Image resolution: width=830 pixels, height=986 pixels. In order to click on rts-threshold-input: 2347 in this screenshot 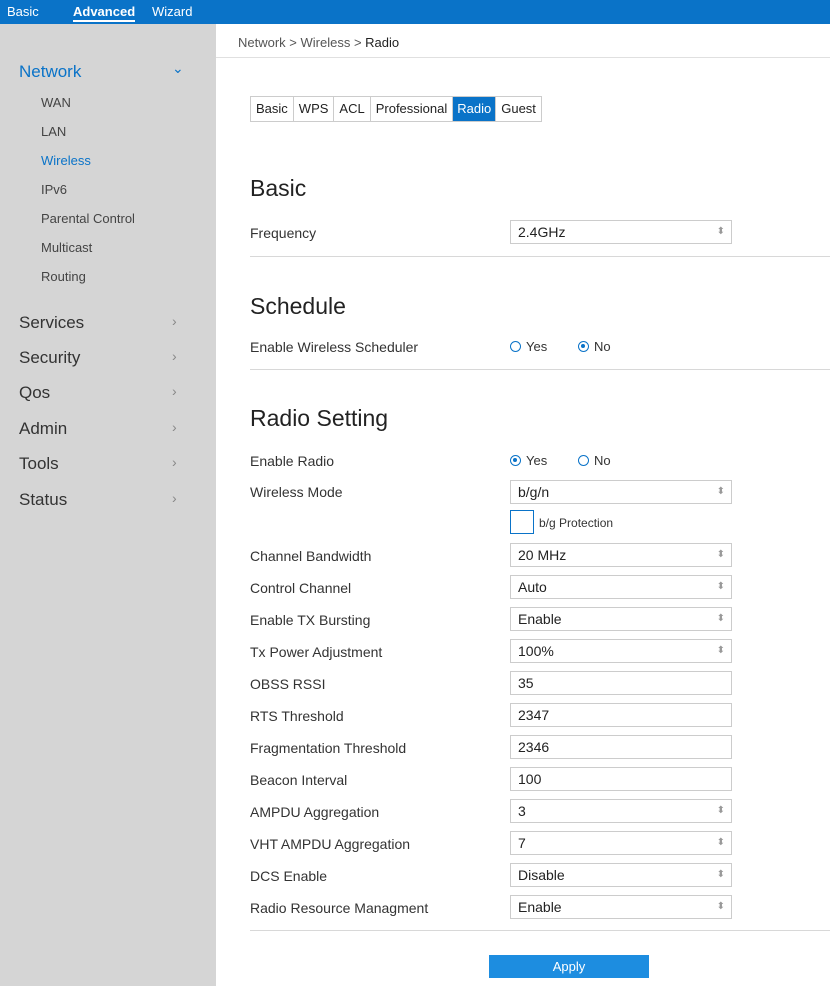, I will do `click(621, 715)`.